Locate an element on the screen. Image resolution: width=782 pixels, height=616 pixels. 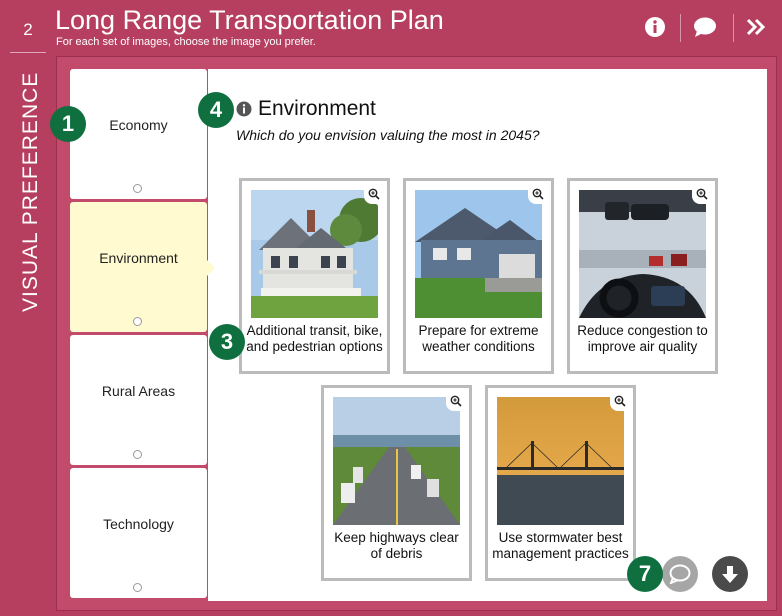
tab-label: Rural Areas is located at coordinates (138, 391).